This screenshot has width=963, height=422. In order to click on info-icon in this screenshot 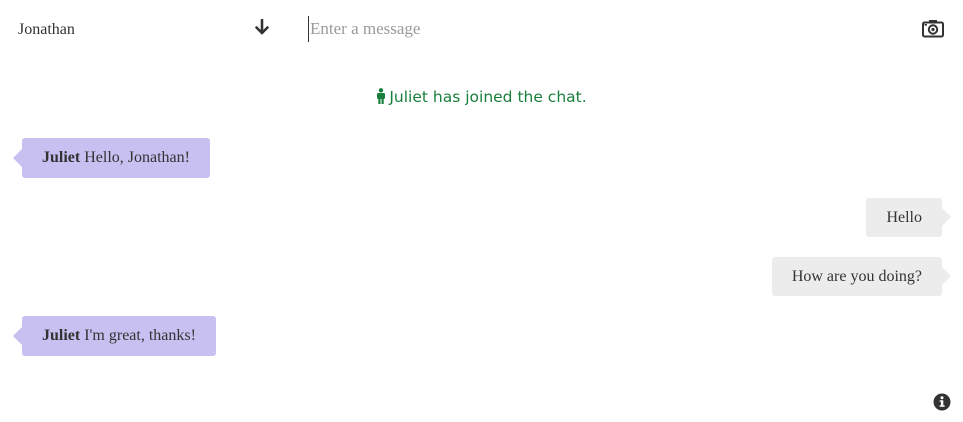, I will do `click(942, 402)`.